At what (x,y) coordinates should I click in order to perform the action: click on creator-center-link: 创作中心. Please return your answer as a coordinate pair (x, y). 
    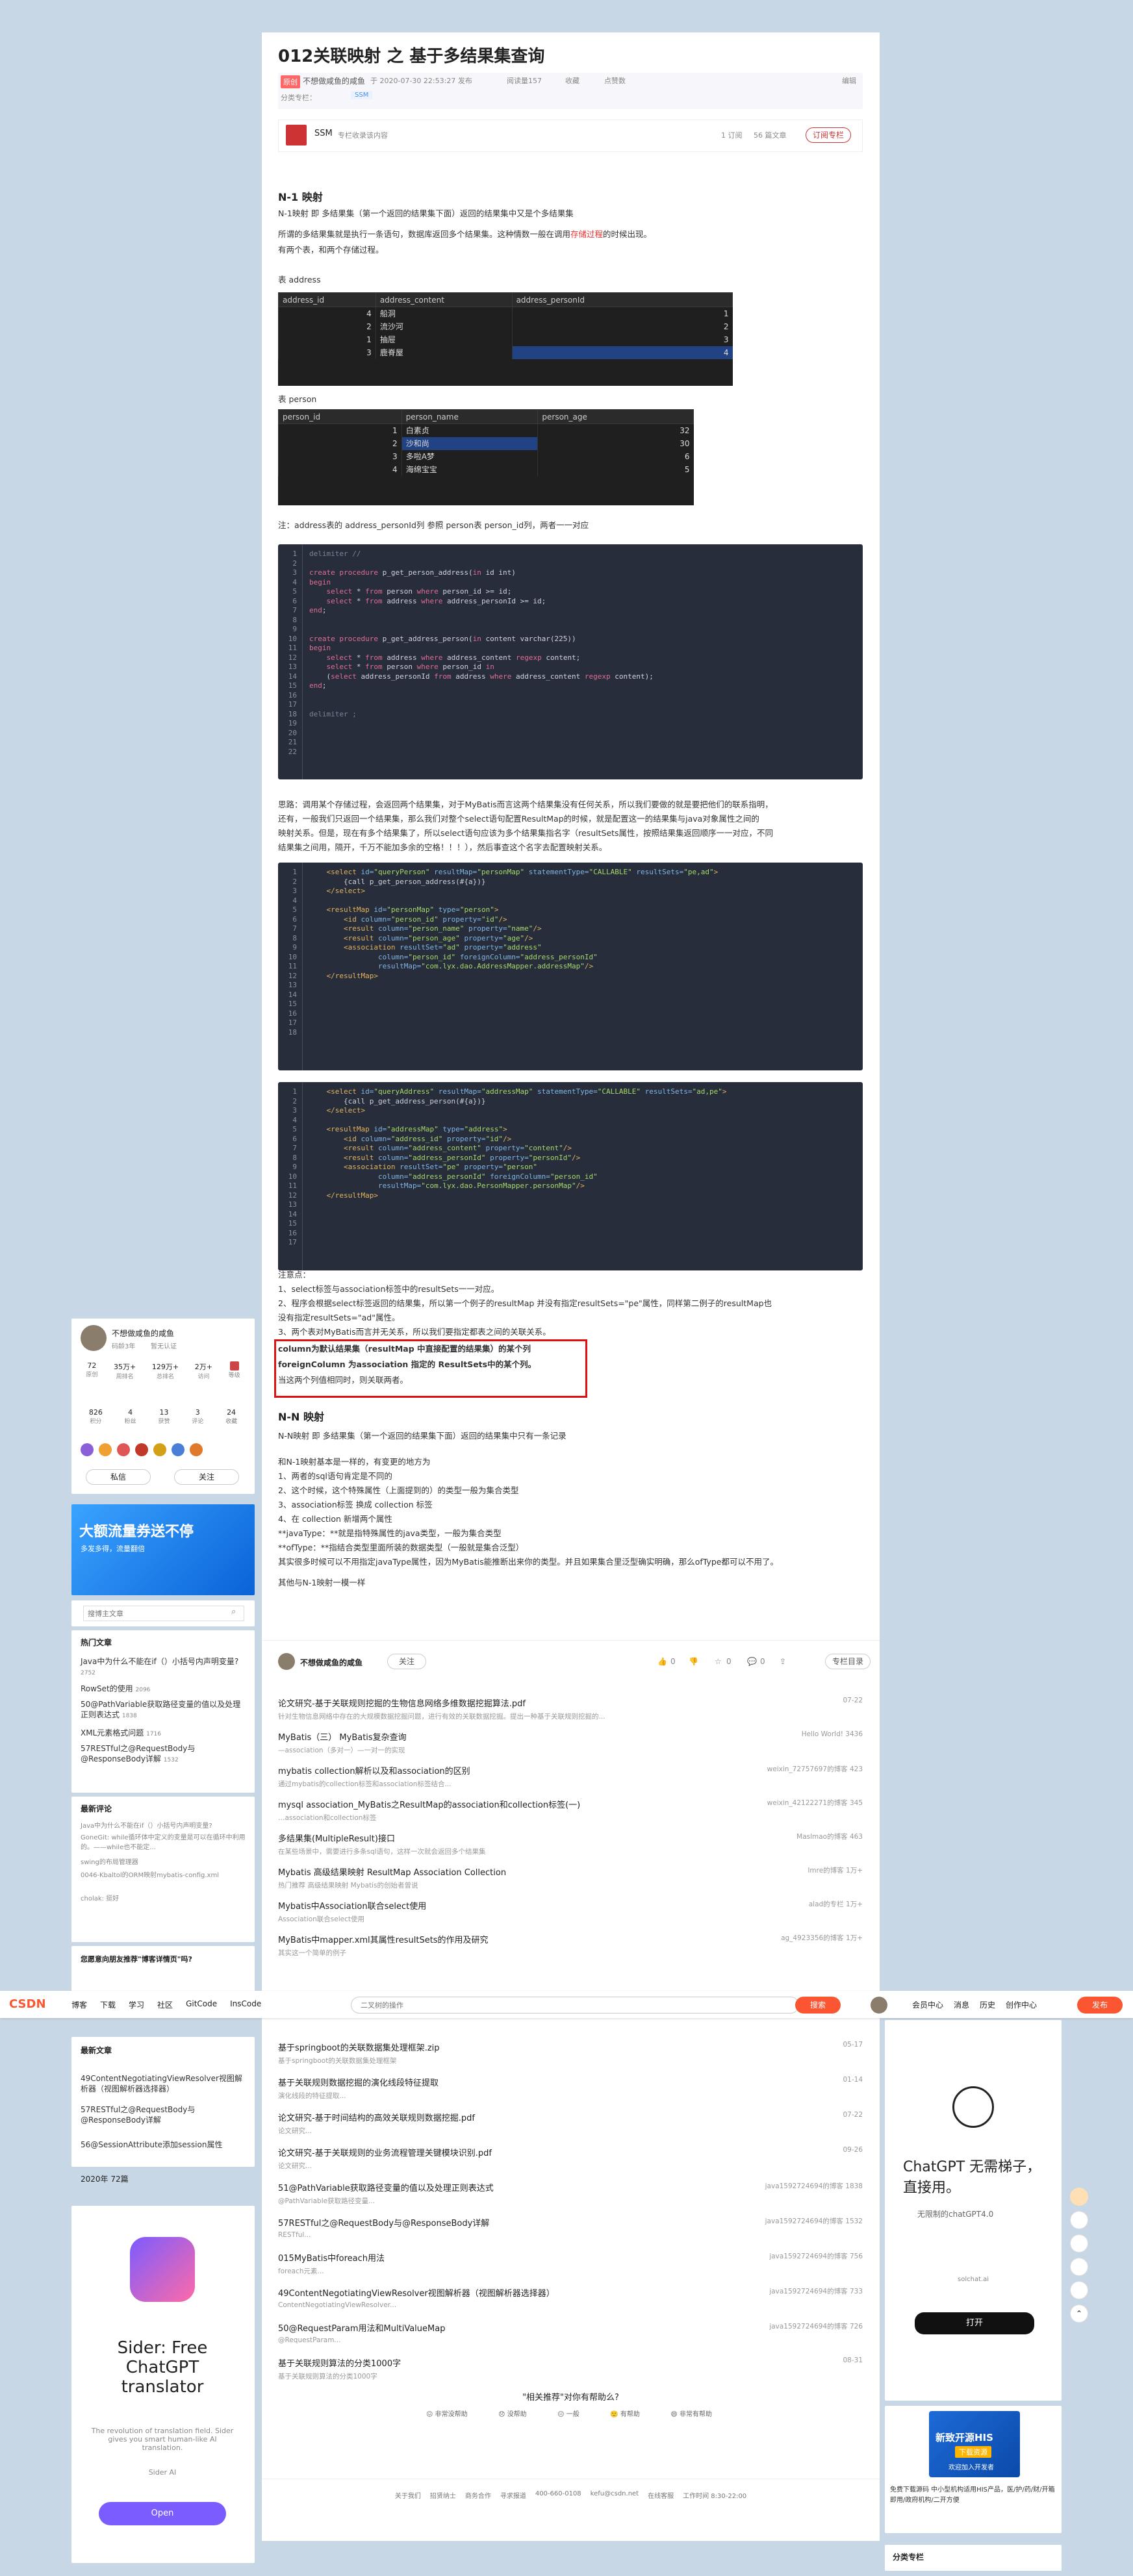
    Looking at the image, I should click on (1021, 2004).